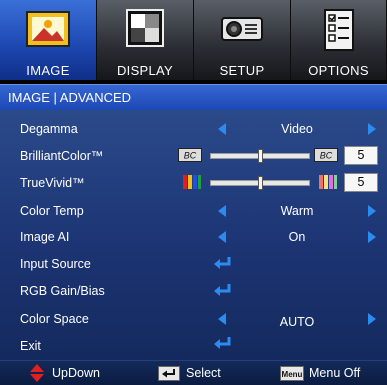 The height and width of the screenshot is (385, 387). Describe the element at coordinates (242, 29) in the screenshot. I see `projector-icon` at that location.